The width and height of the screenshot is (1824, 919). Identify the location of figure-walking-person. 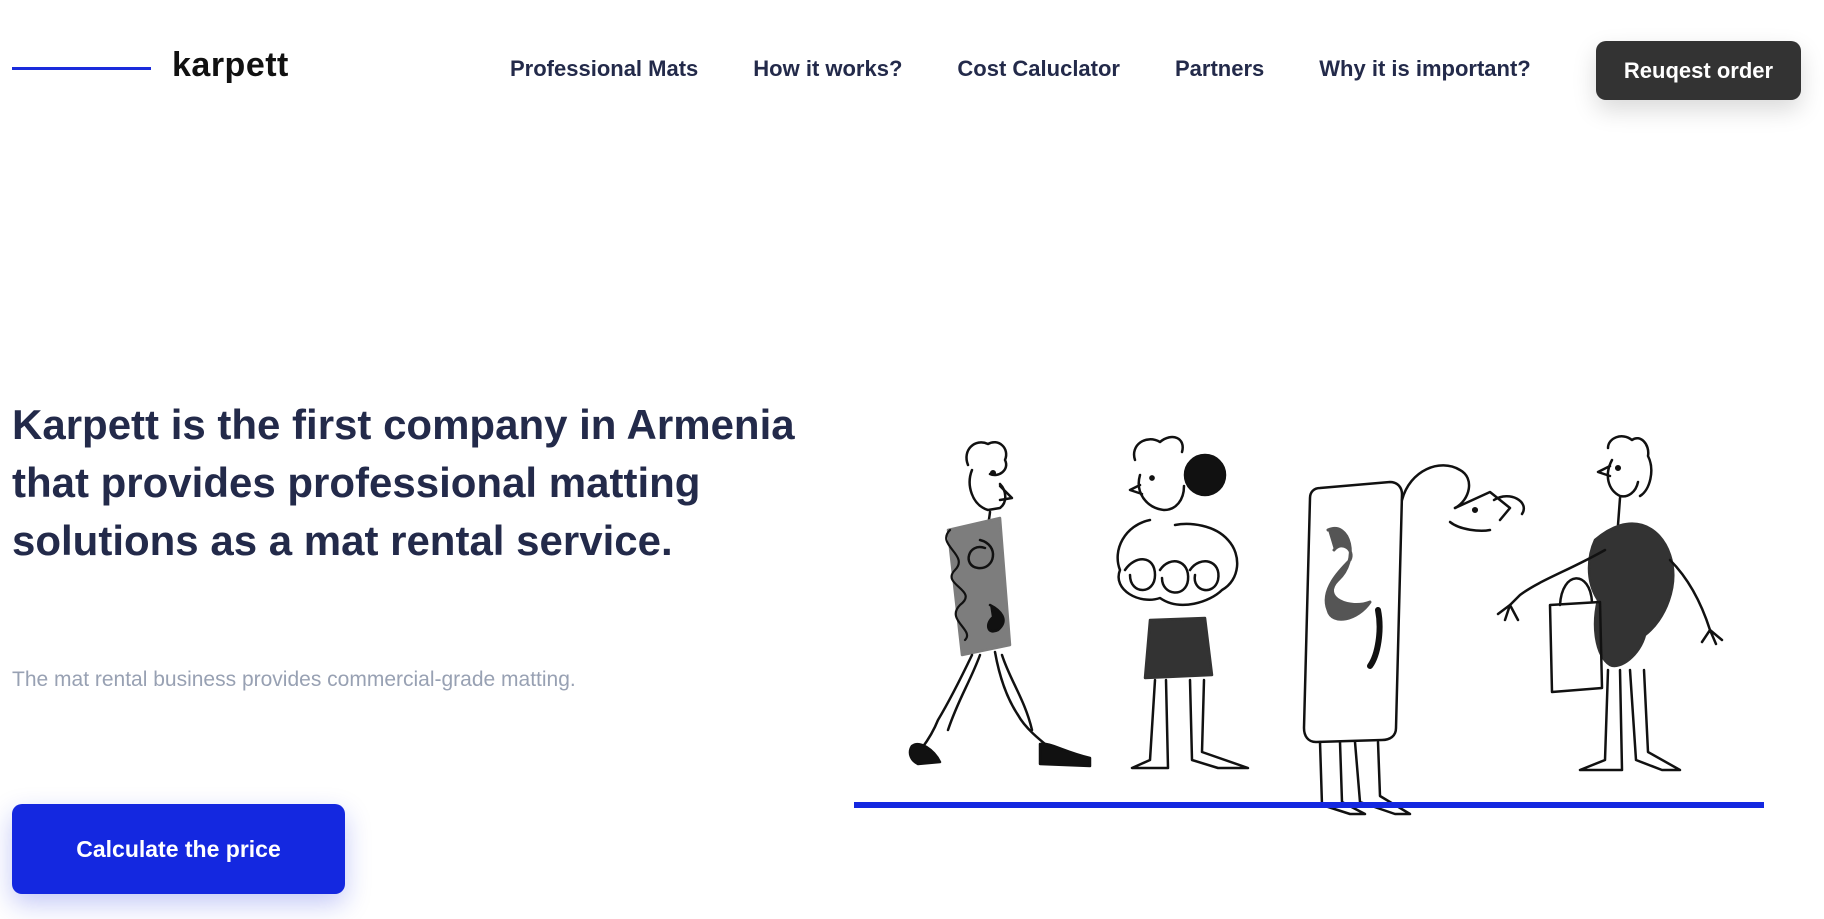
(1000, 604).